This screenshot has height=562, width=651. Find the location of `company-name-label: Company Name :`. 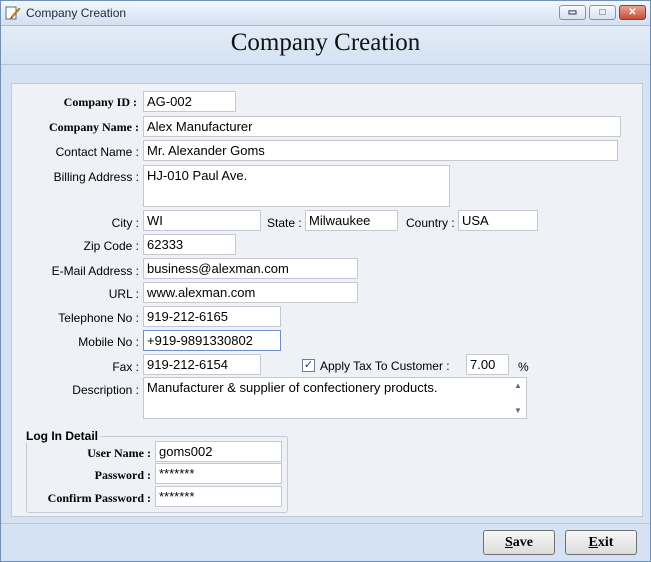

company-name-label: Company Name : is located at coordinates (94, 127).